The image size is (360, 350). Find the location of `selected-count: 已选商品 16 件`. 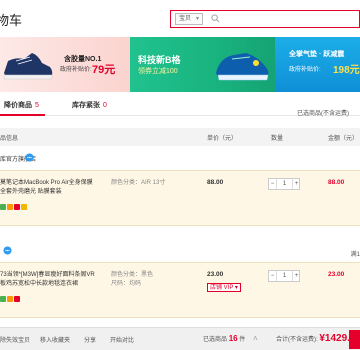

selected-count: 已选商品 16 件 is located at coordinates (224, 338).